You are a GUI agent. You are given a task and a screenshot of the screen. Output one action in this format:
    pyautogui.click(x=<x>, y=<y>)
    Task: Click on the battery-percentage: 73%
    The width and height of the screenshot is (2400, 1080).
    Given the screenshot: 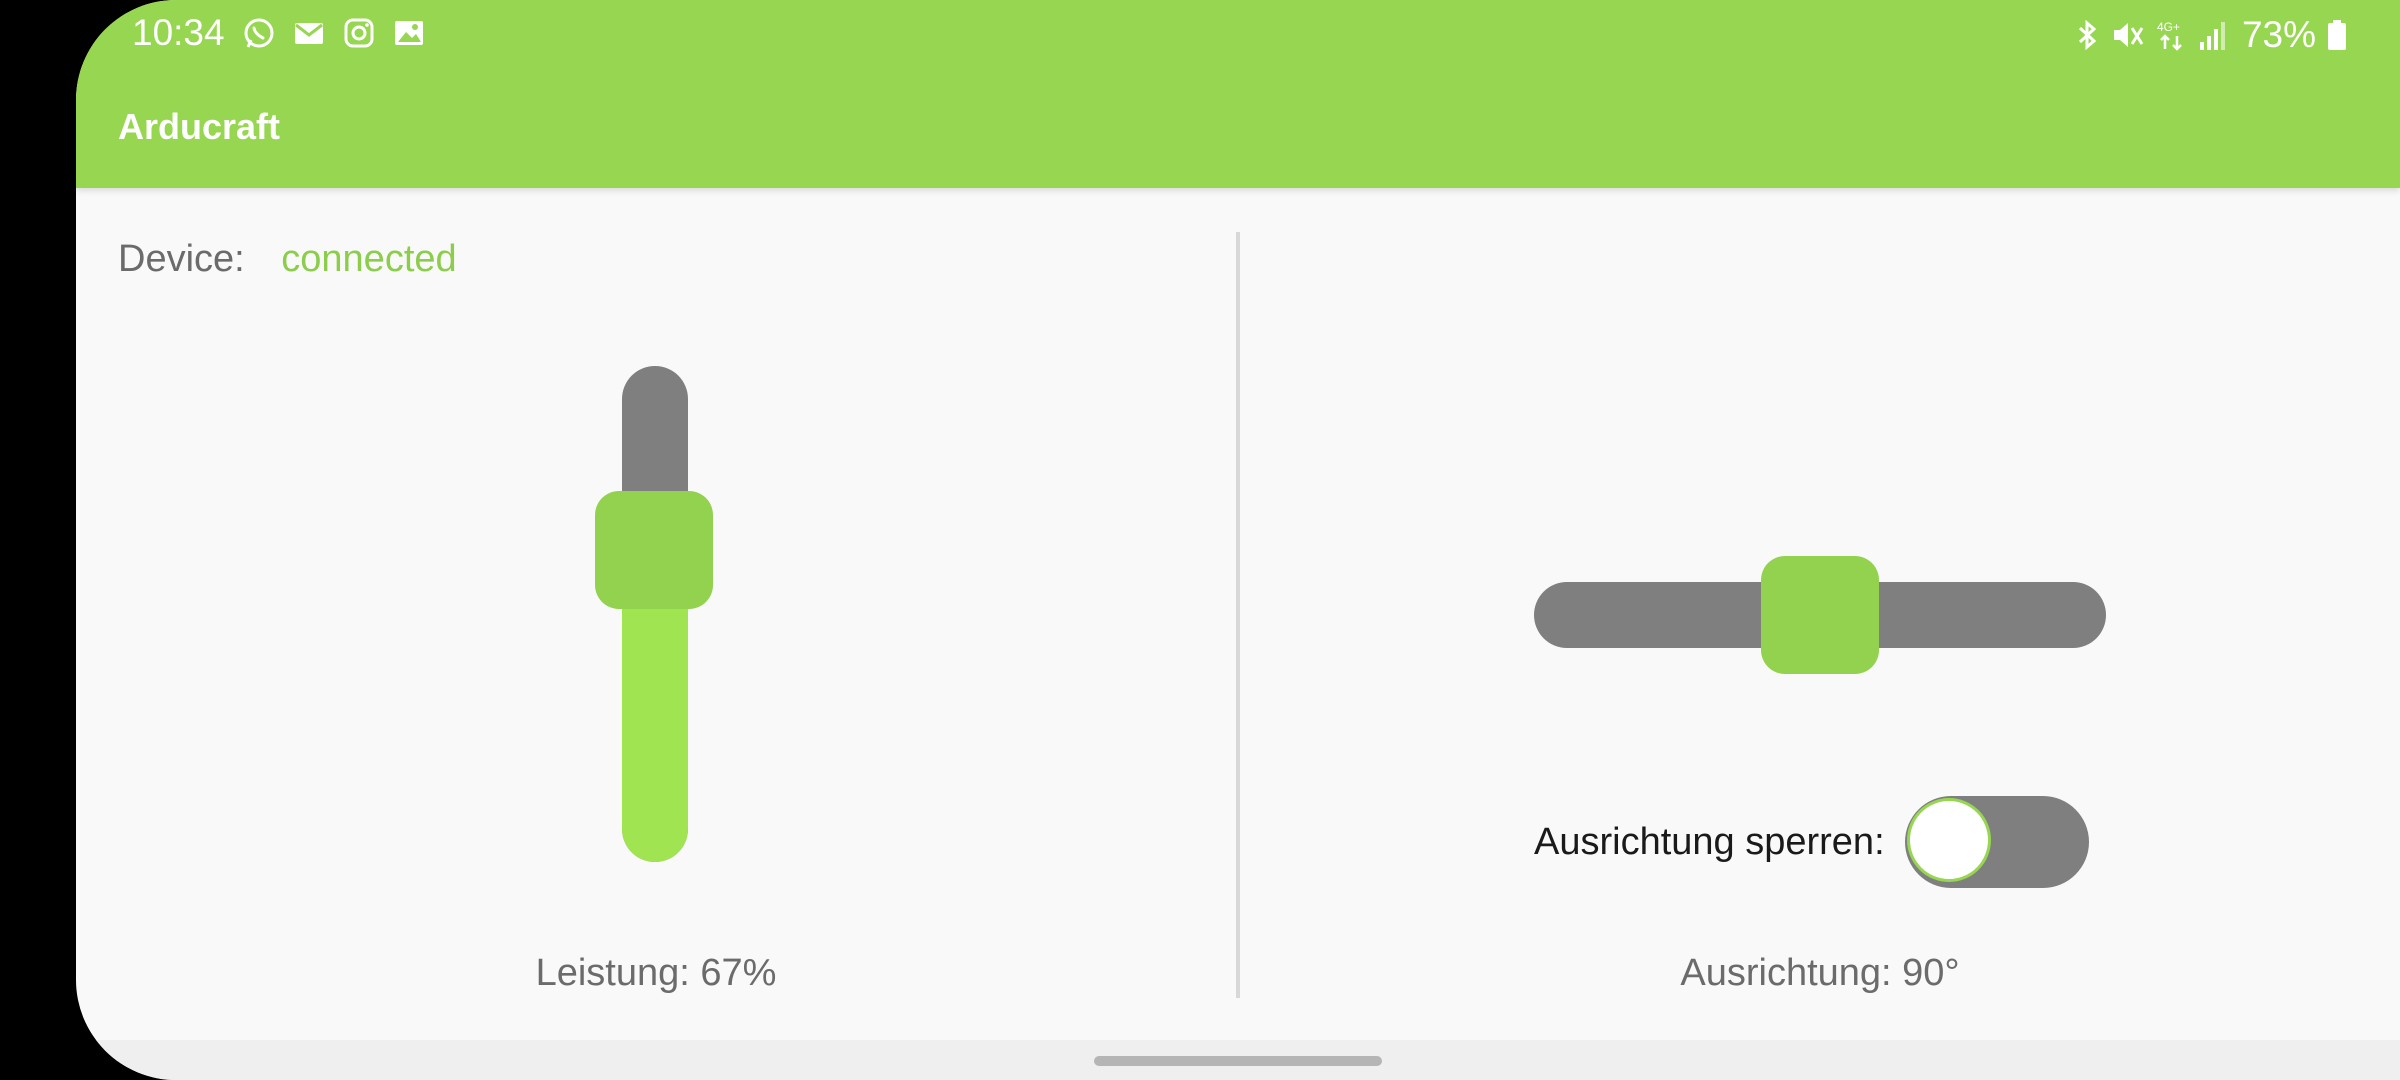 What is the action you would take?
    pyautogui.click(x=2278, y=34)
    